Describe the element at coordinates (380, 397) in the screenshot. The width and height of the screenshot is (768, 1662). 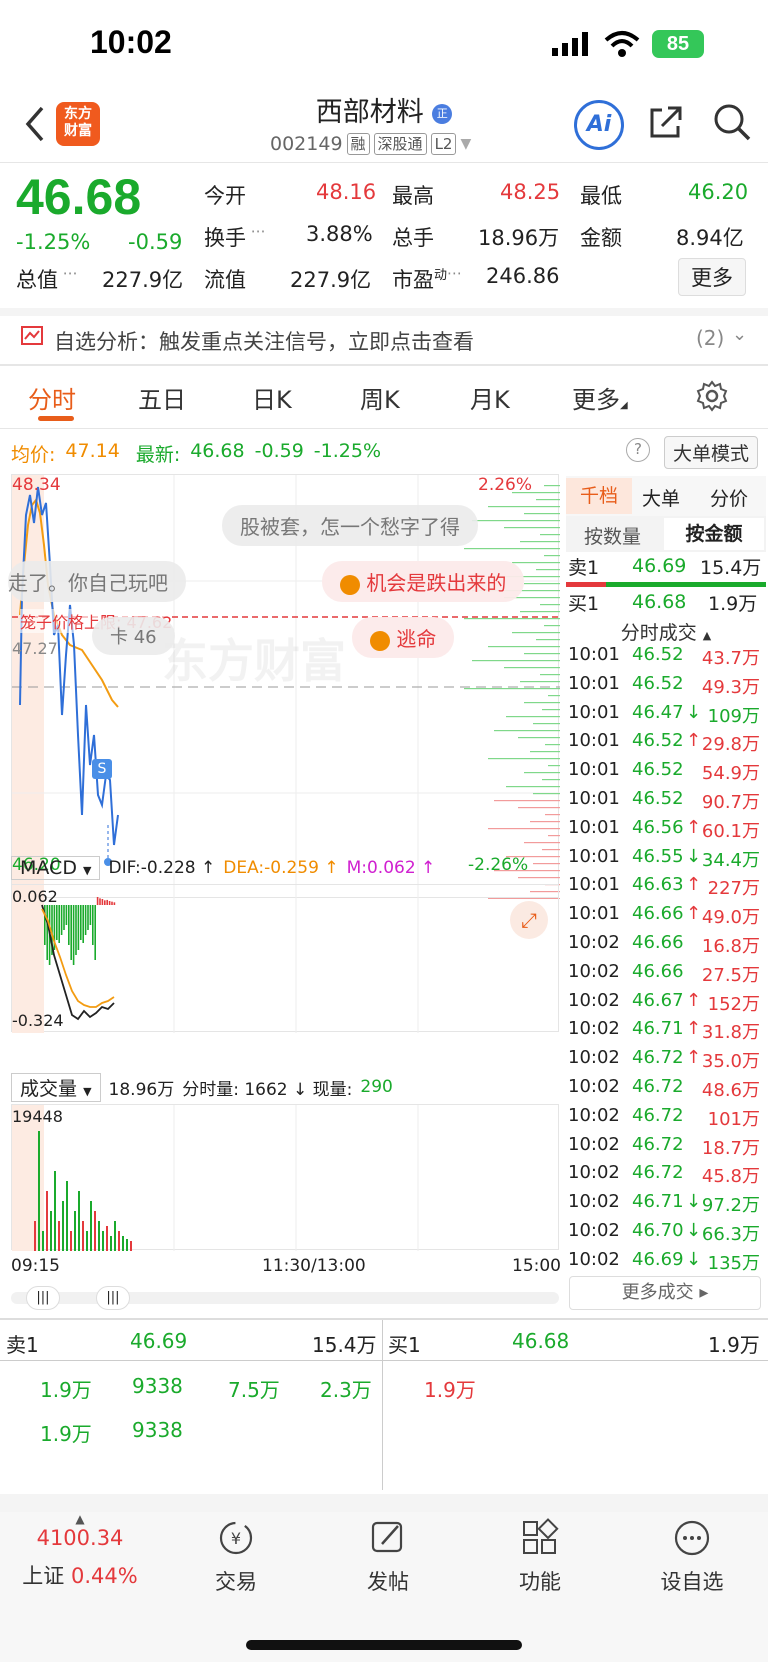
I see `tab-weekly: 周K` at that location.